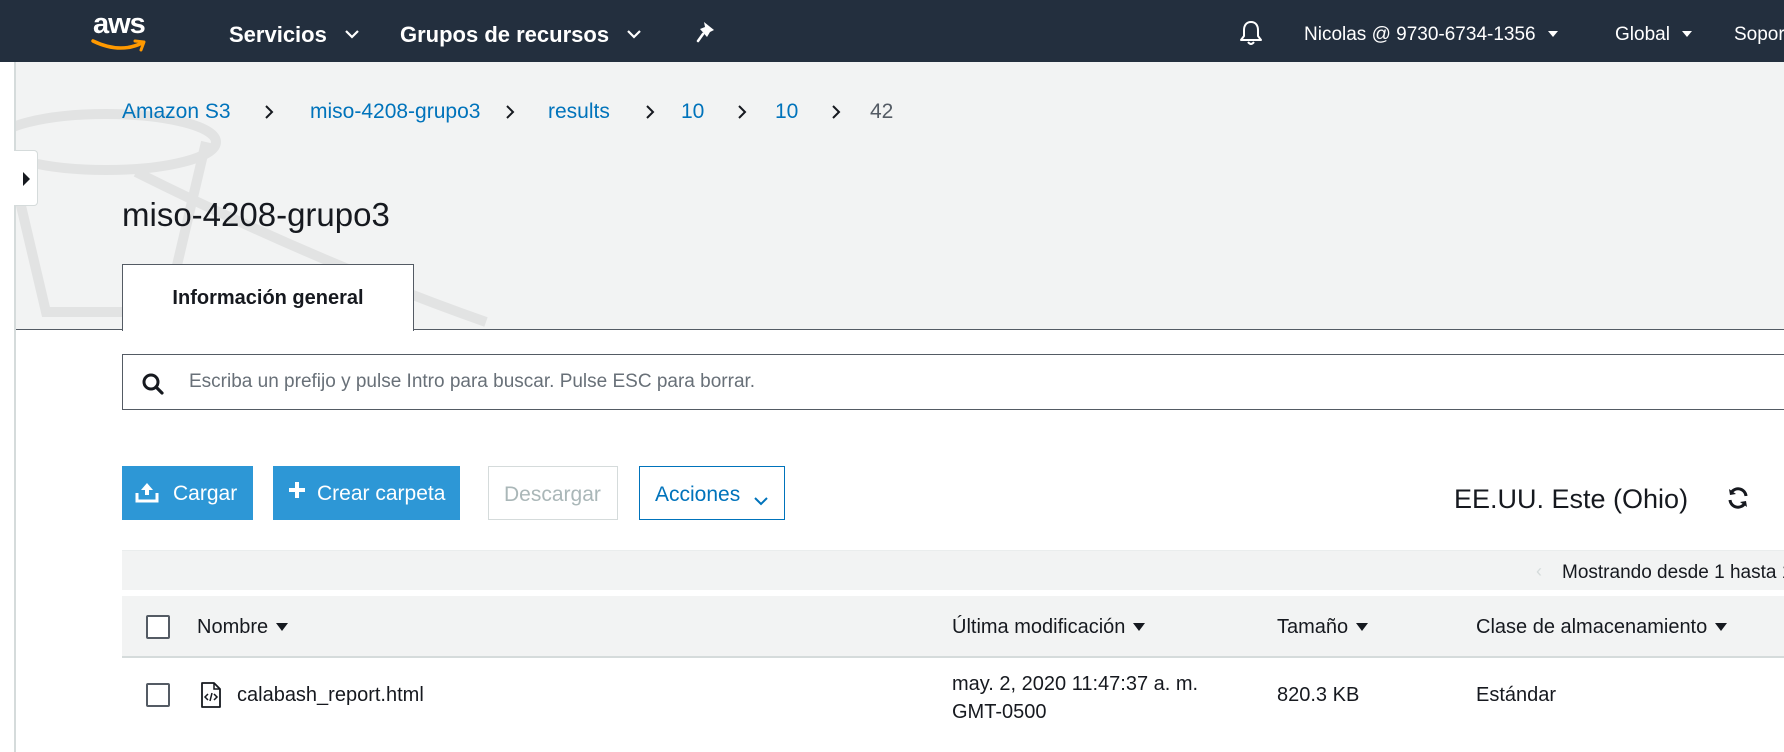  I want to click on storage-class-cell: Estándar, so click(1516, 695).